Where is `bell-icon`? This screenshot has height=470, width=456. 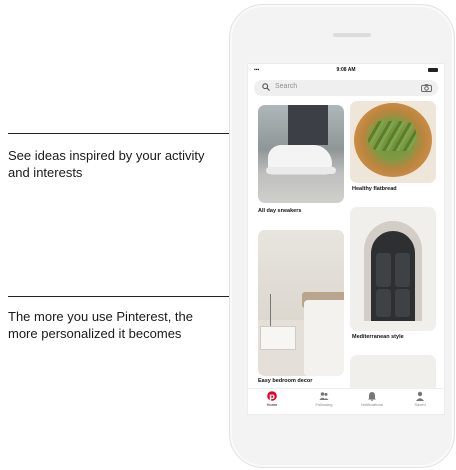 bell-icon is located at coordinates (372, 396).